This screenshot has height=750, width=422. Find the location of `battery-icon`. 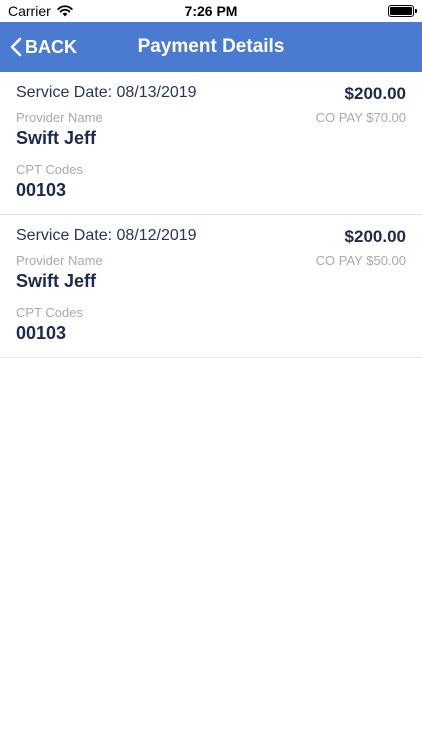

battery-icon is located at coordinates (402, 11).